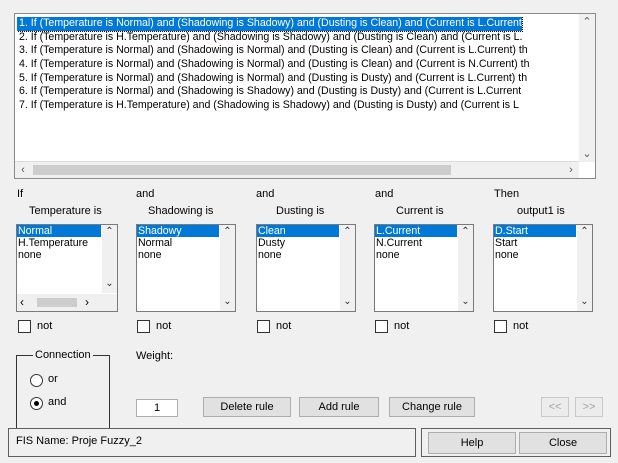 The height and width of the screenshot is (463, 618). I want to click on list-item: Normal, so click(59, 231).